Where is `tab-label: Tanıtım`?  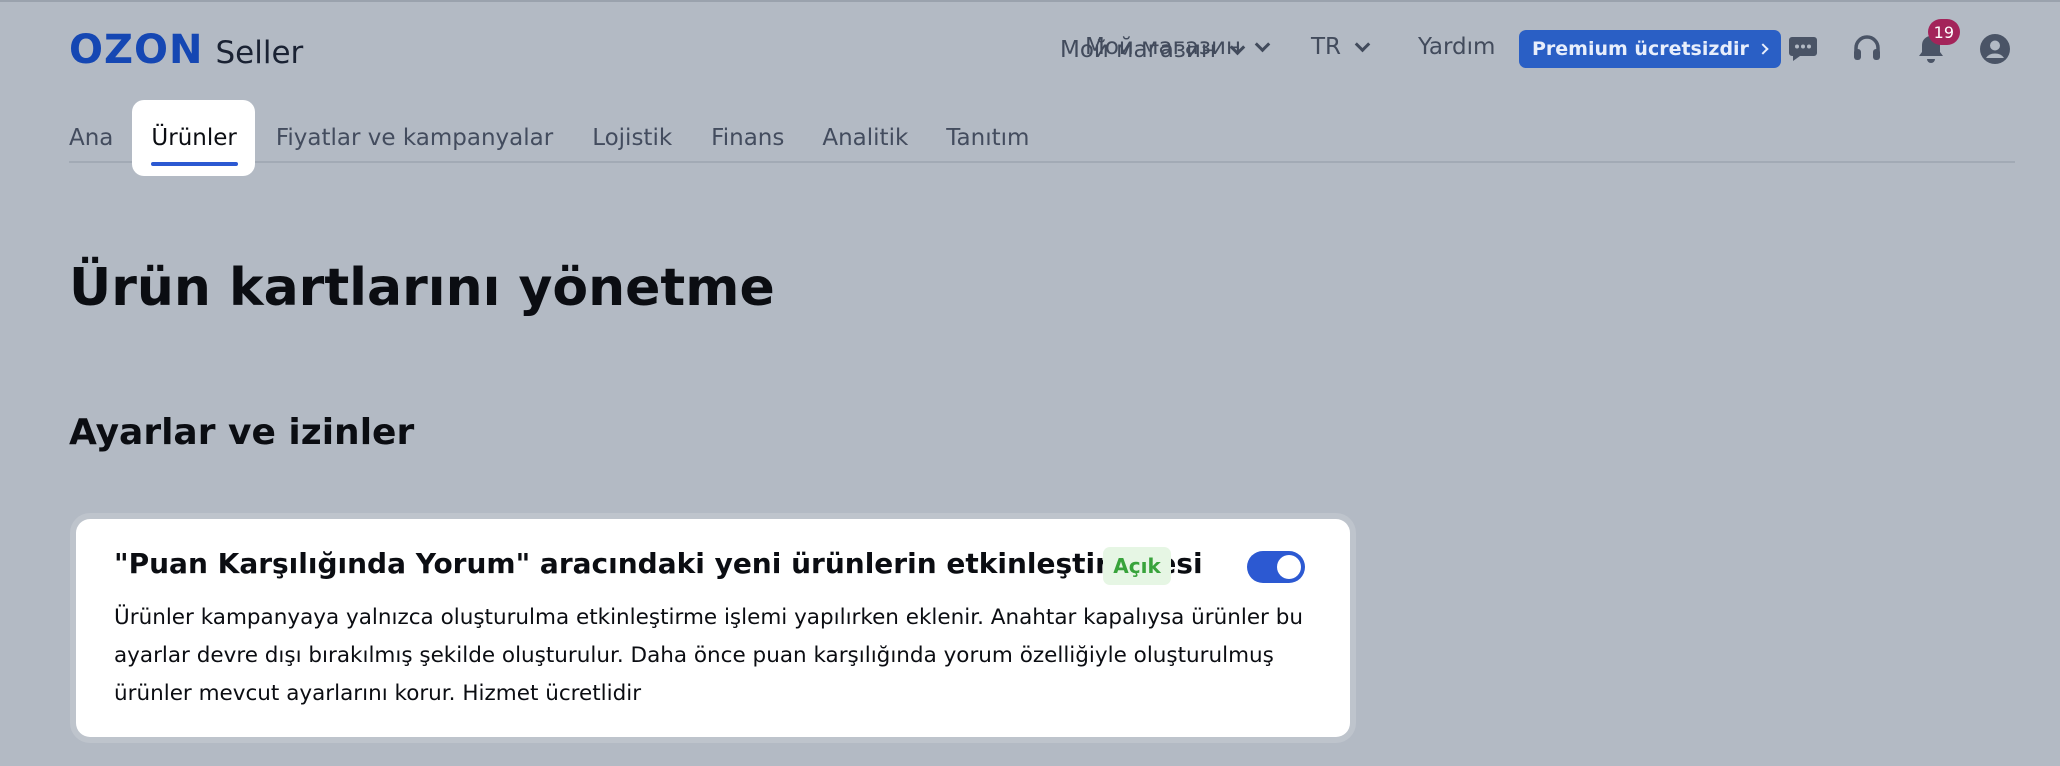
tab-label: Tanıtım is located at coordinates (988, 138).